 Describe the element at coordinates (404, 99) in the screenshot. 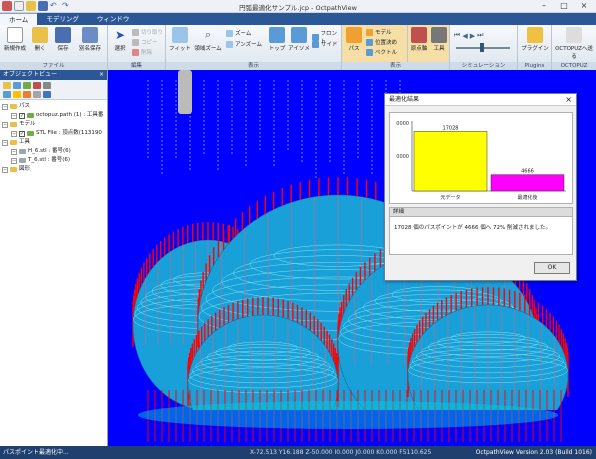

I see `dialog-title: 最適化結果` at that location.